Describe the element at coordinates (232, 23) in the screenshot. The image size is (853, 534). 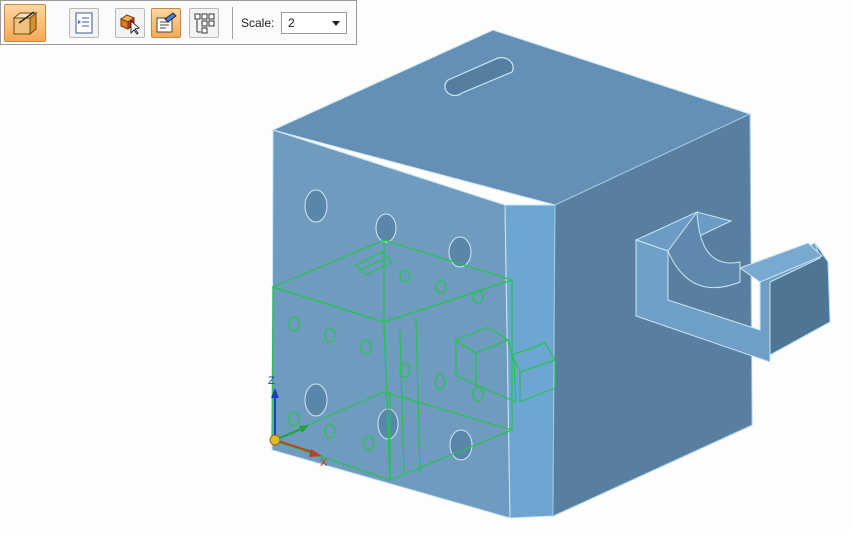
I see `toolbar-separator` at that location.